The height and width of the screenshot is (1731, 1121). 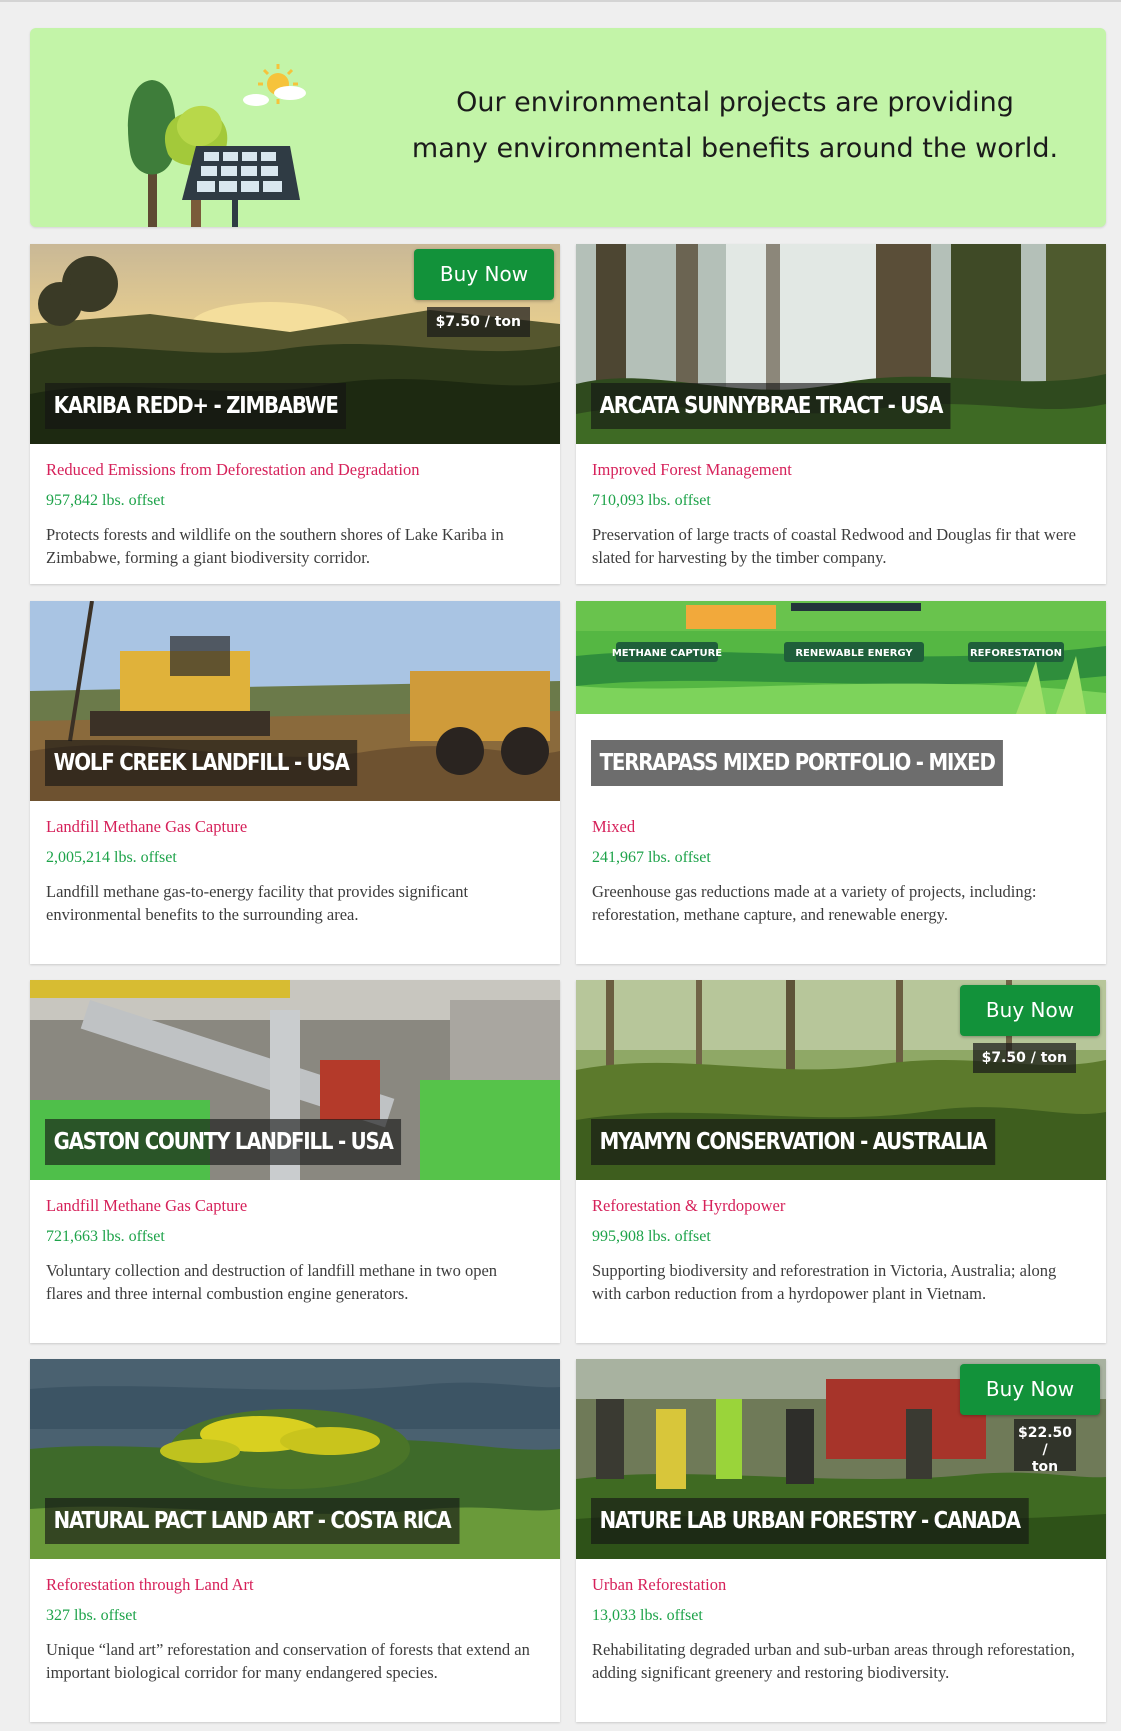 I want to click on methane-capture-label: METHANE CAPTURE, so click(x=667, y=653).